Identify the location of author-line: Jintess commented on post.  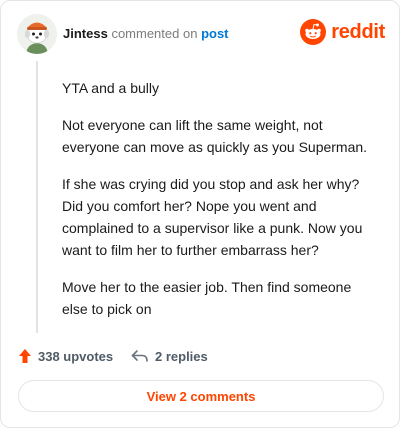
(146, 33).